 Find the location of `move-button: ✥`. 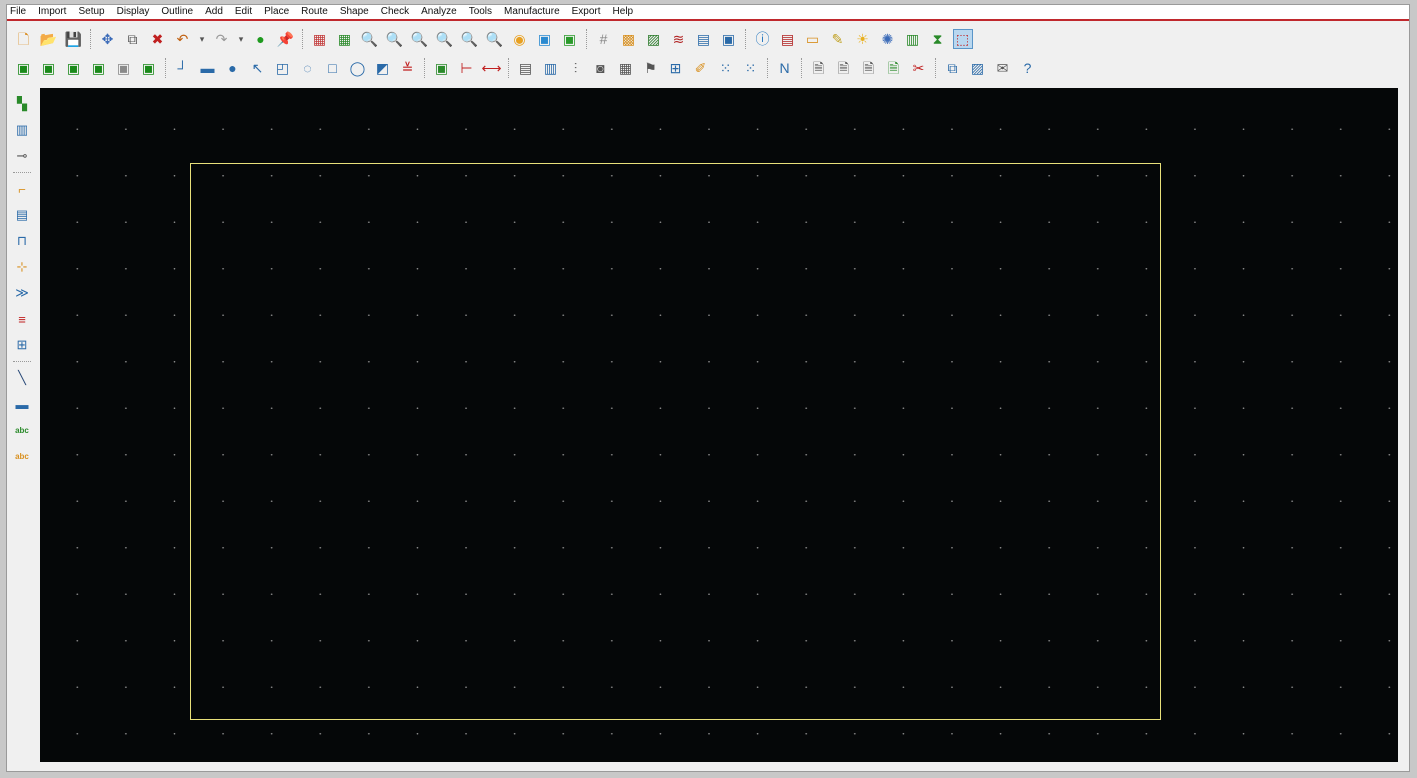

move-button: ✥ is located at coordinates (108, 39).